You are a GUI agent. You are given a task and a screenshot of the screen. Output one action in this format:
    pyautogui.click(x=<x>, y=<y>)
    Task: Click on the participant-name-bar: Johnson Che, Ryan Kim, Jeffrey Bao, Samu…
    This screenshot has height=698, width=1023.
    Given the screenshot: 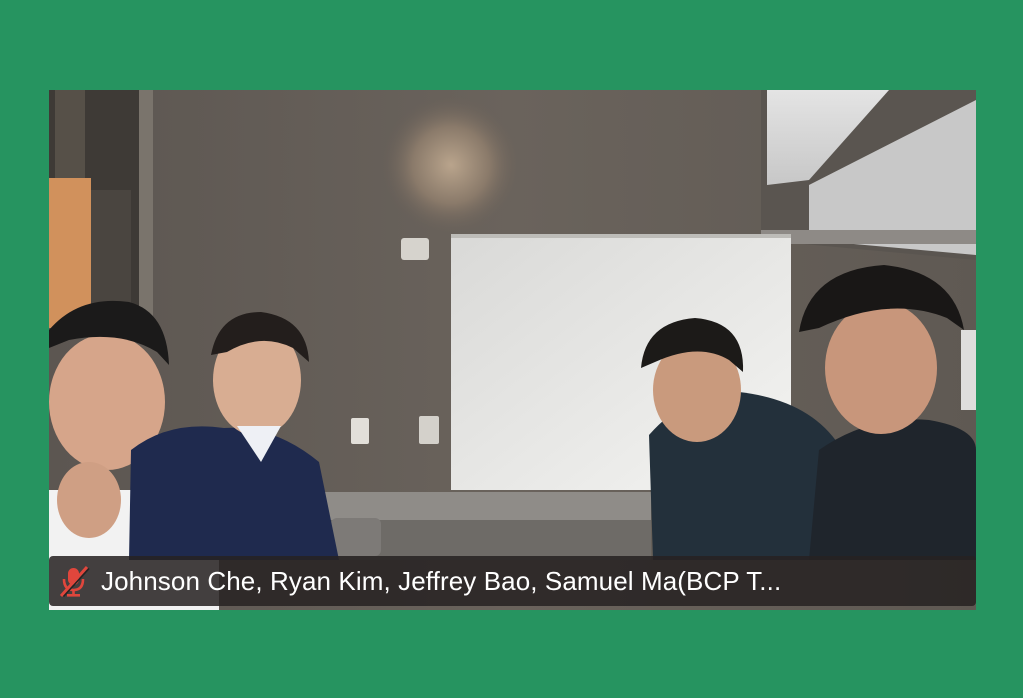 What is the action you would take?
    pyautogui.click(x=512, y=581)
    